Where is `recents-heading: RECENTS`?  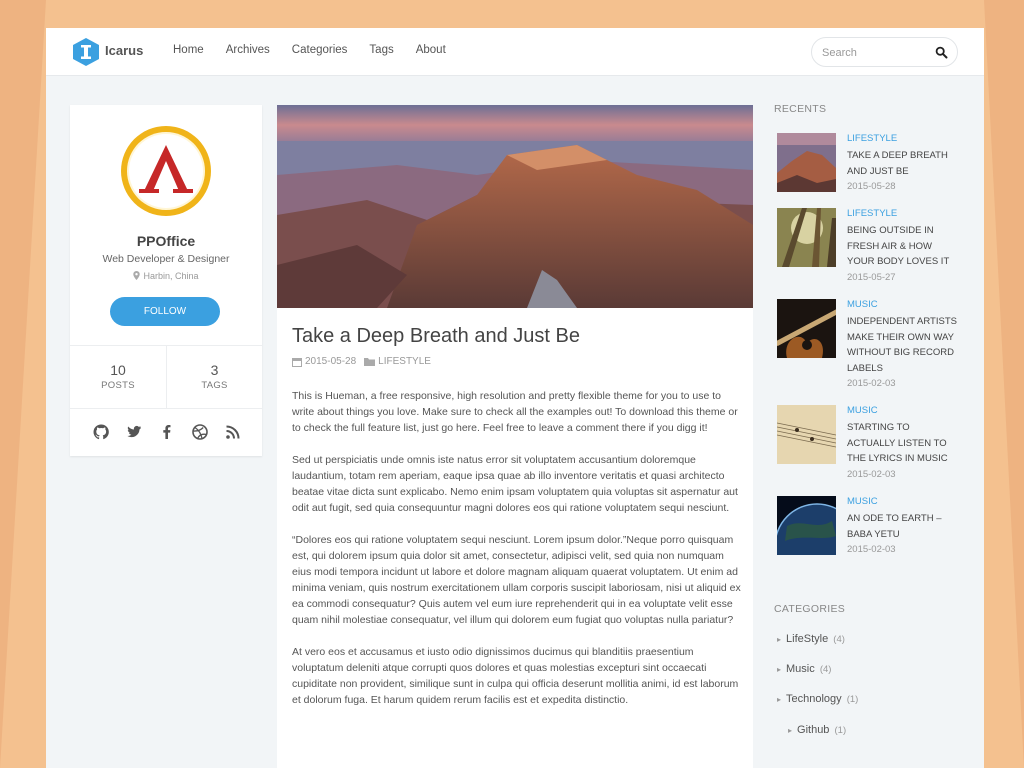 recents-heading: RECENTS is located at coordinates (800, 109).